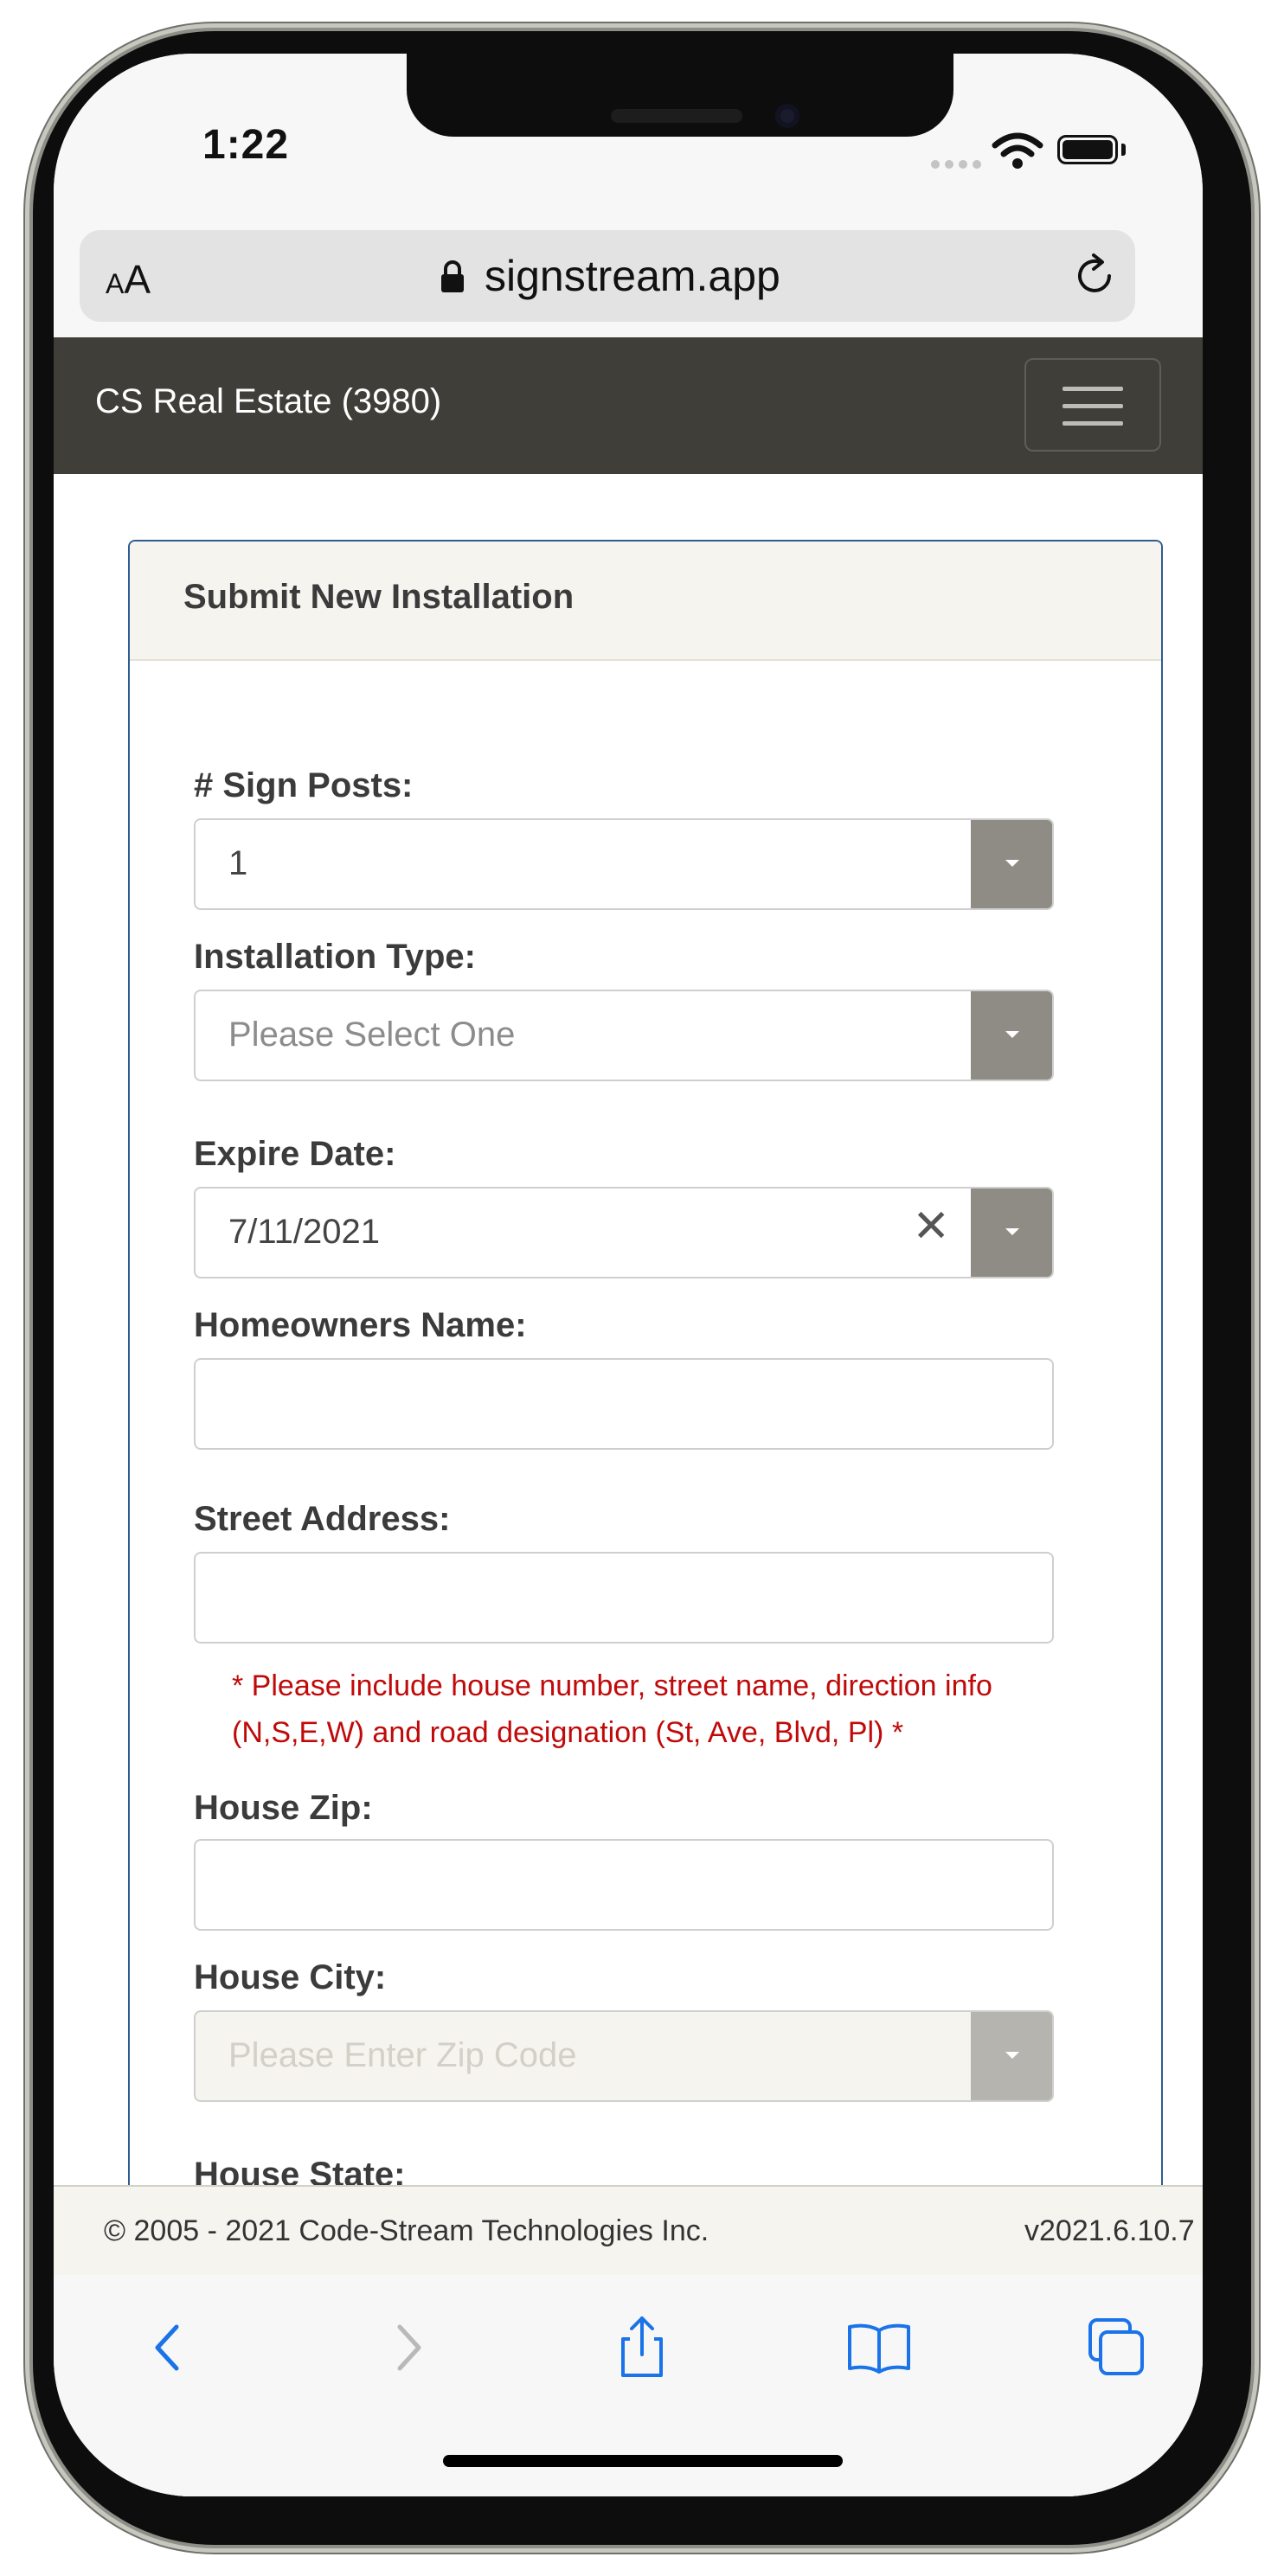  I want to click on share-icon, so click(642, 2347).